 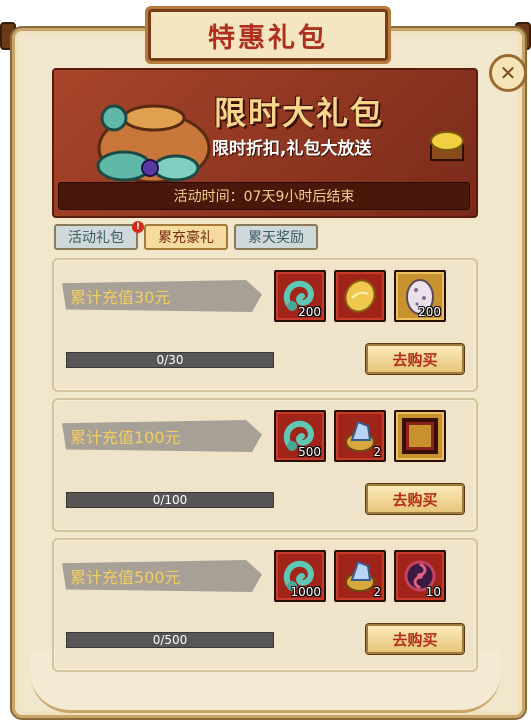 What do you see at coordinates (138, 227) in the screenshot?
I see `notification-badge: !` at bounding box center [138, 227].